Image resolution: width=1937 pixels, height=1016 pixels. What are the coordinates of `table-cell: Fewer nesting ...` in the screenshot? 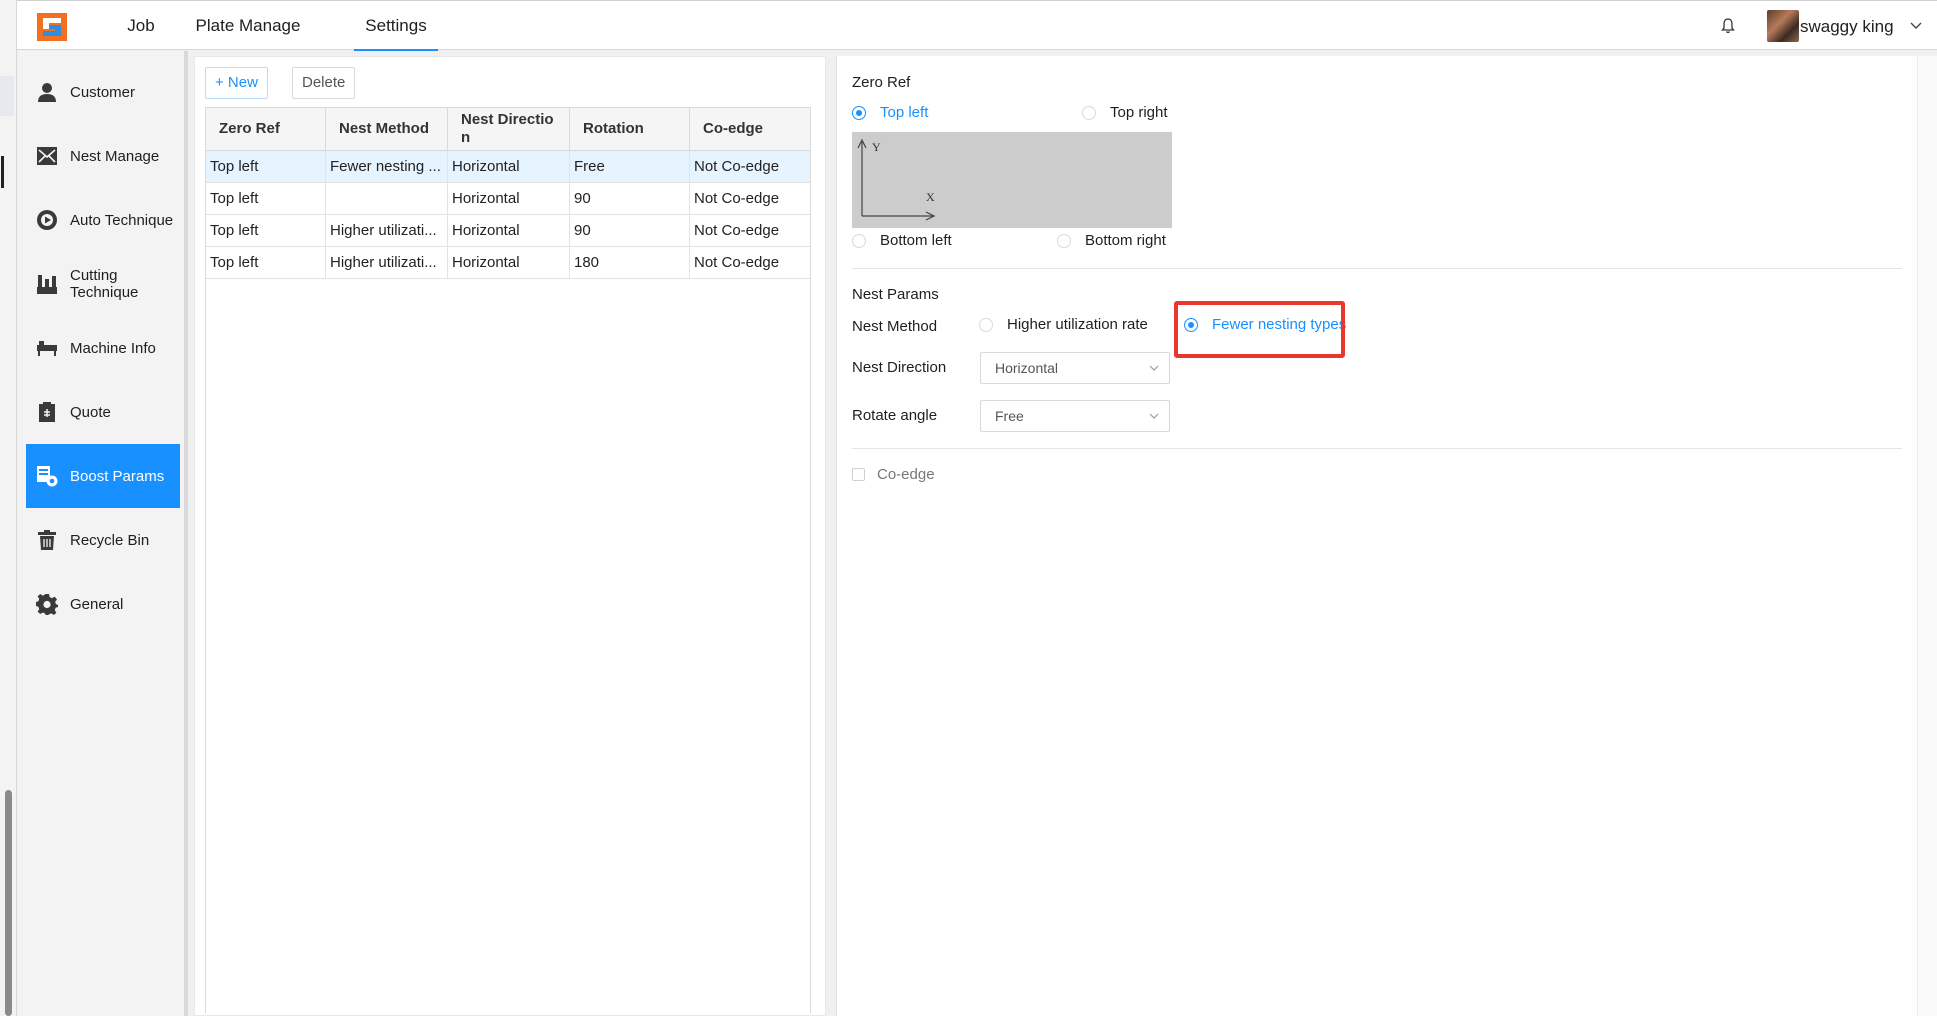 It's located at (387, 166).